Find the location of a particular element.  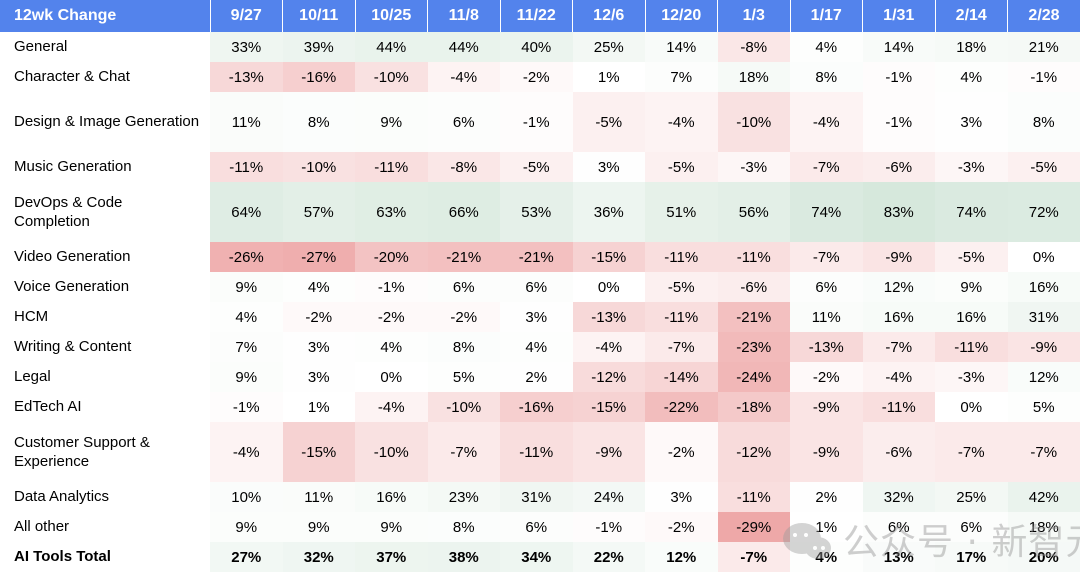

row-label-voice-generation: Voice Generation is located at coordinates (105, 287).